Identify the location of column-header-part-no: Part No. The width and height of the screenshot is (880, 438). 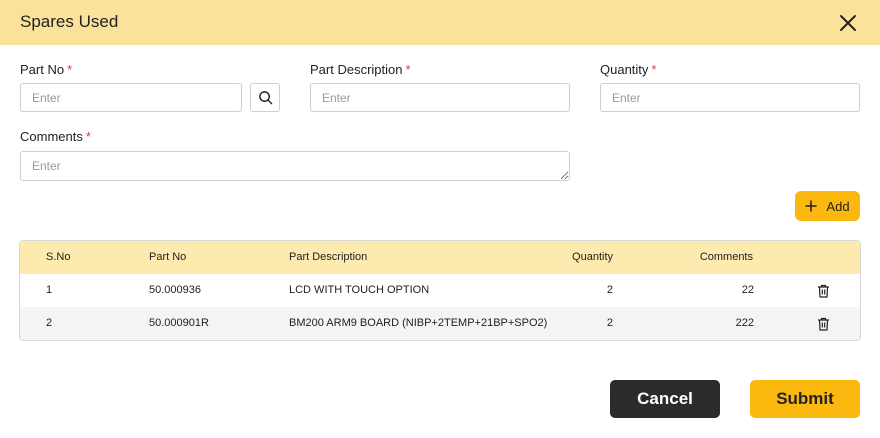
(168, 257).